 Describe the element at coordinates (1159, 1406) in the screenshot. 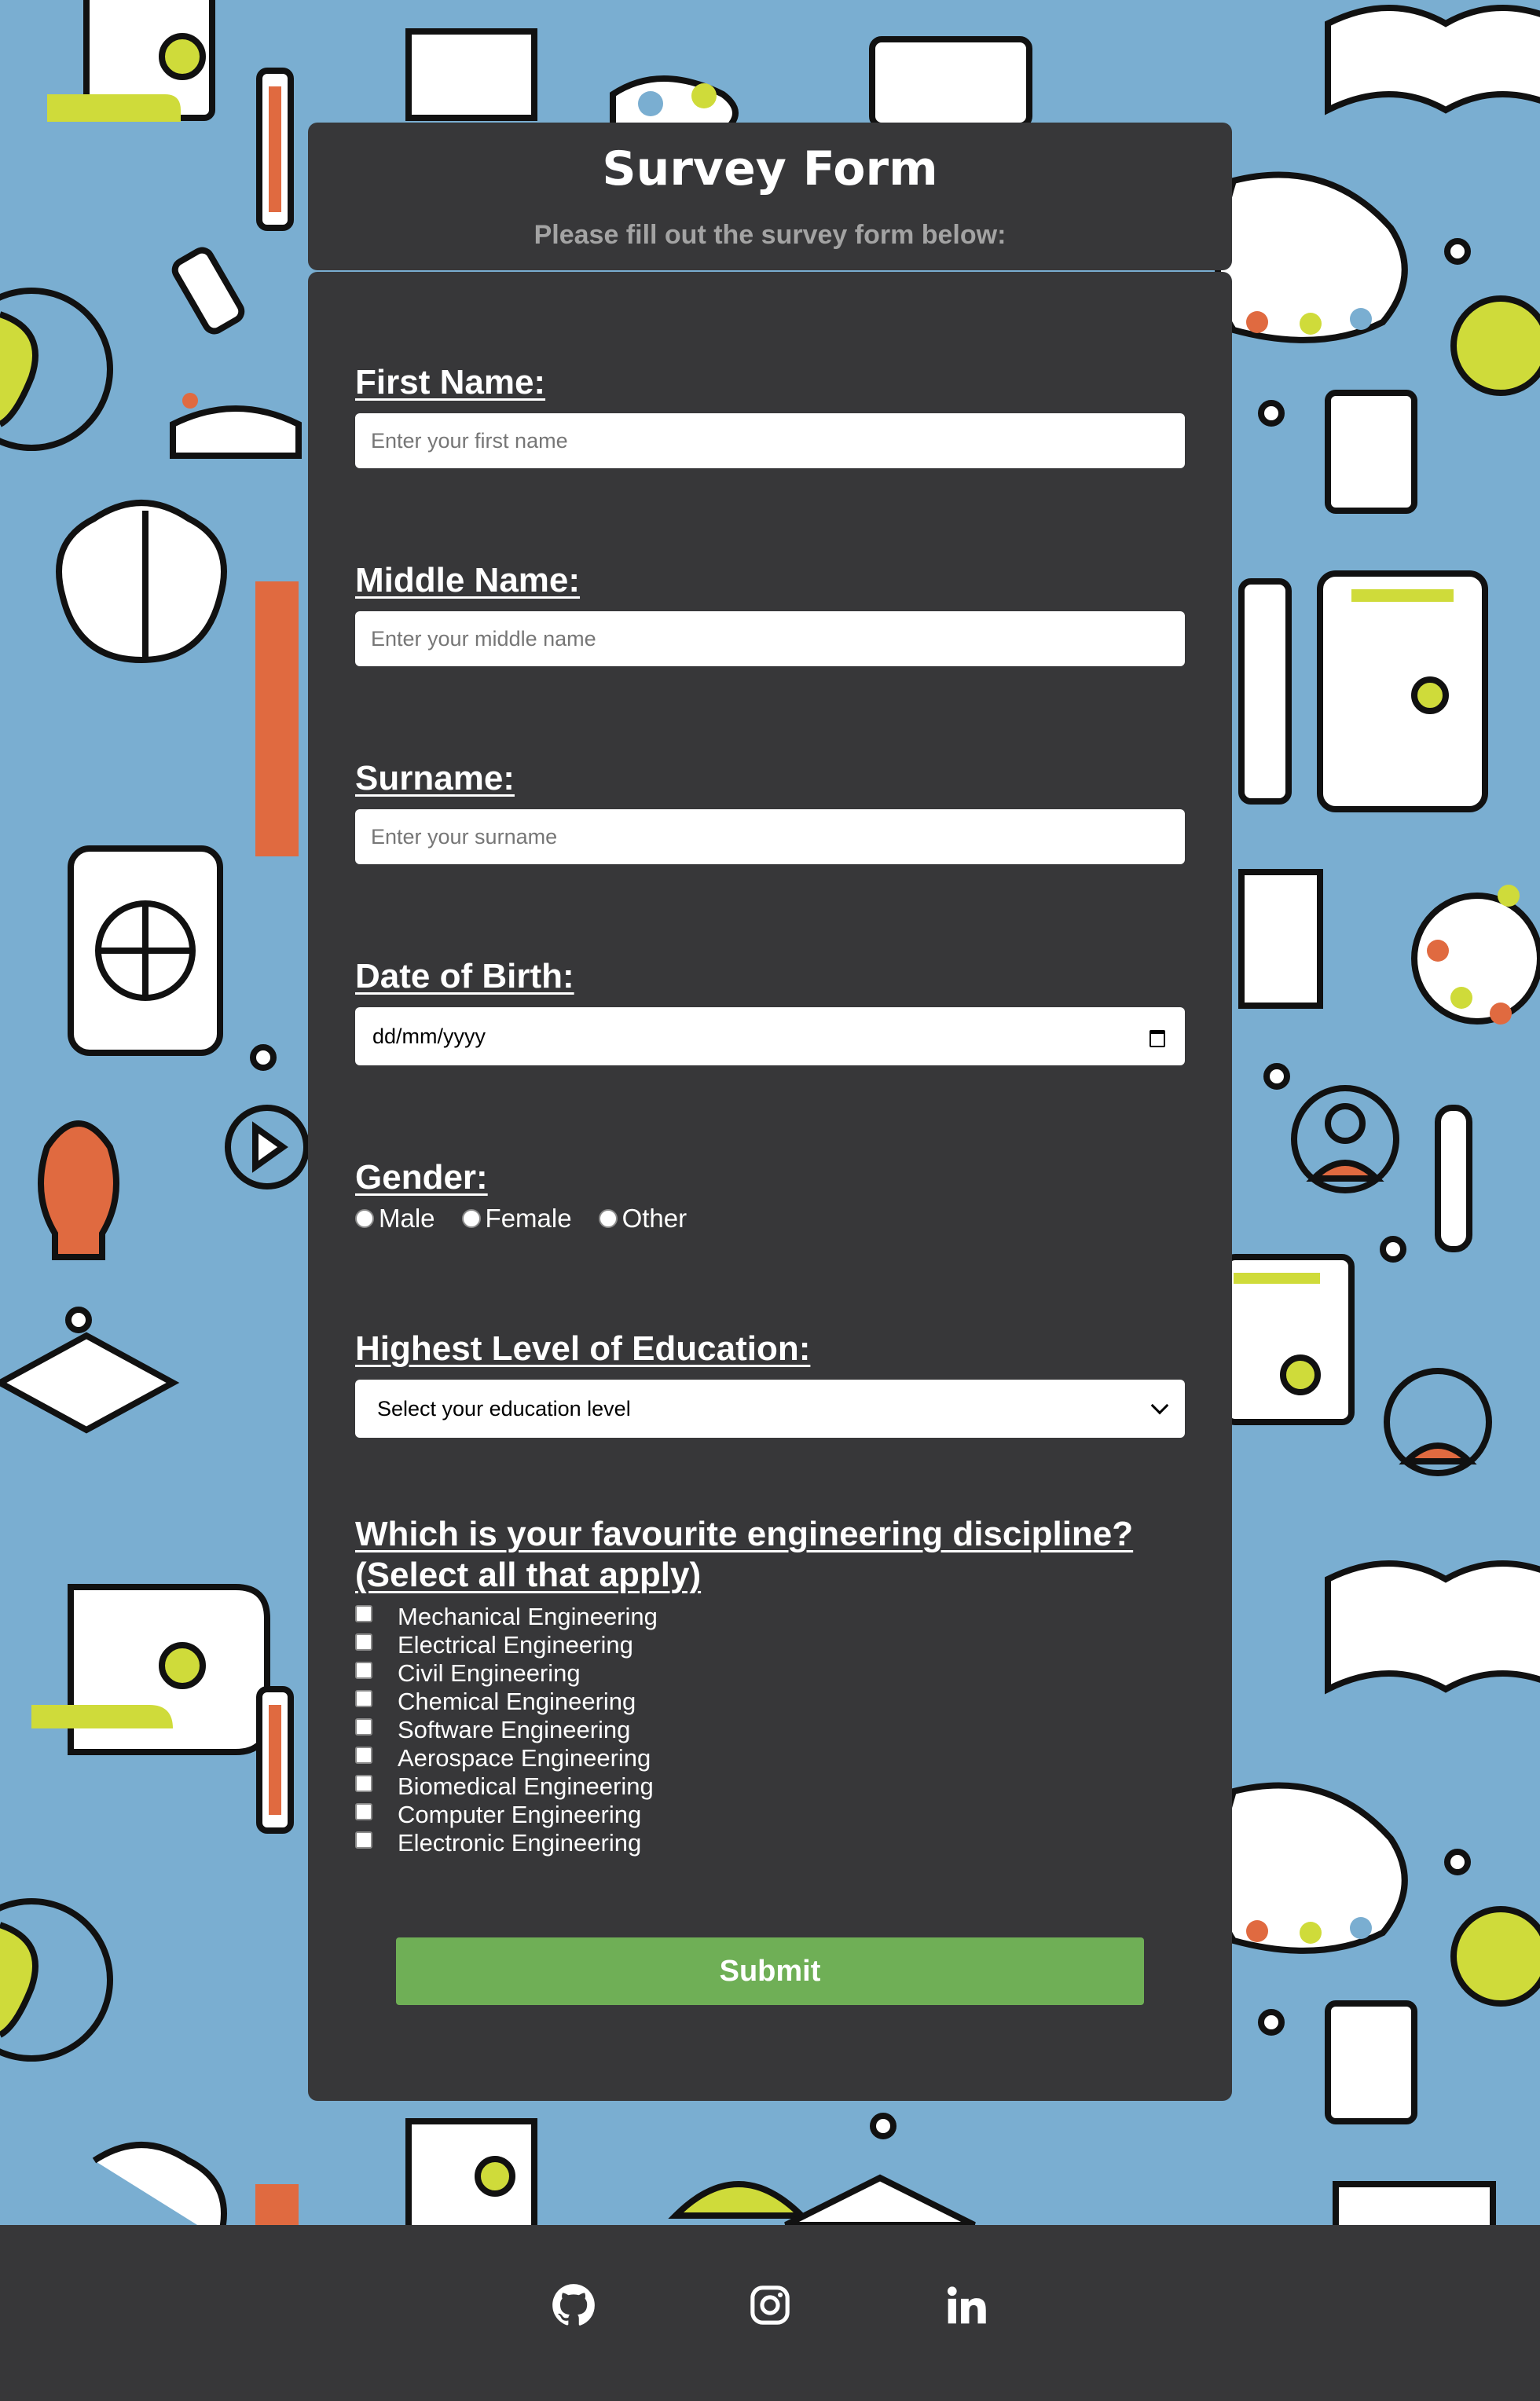

I see `chevron-down-icon` at that location.